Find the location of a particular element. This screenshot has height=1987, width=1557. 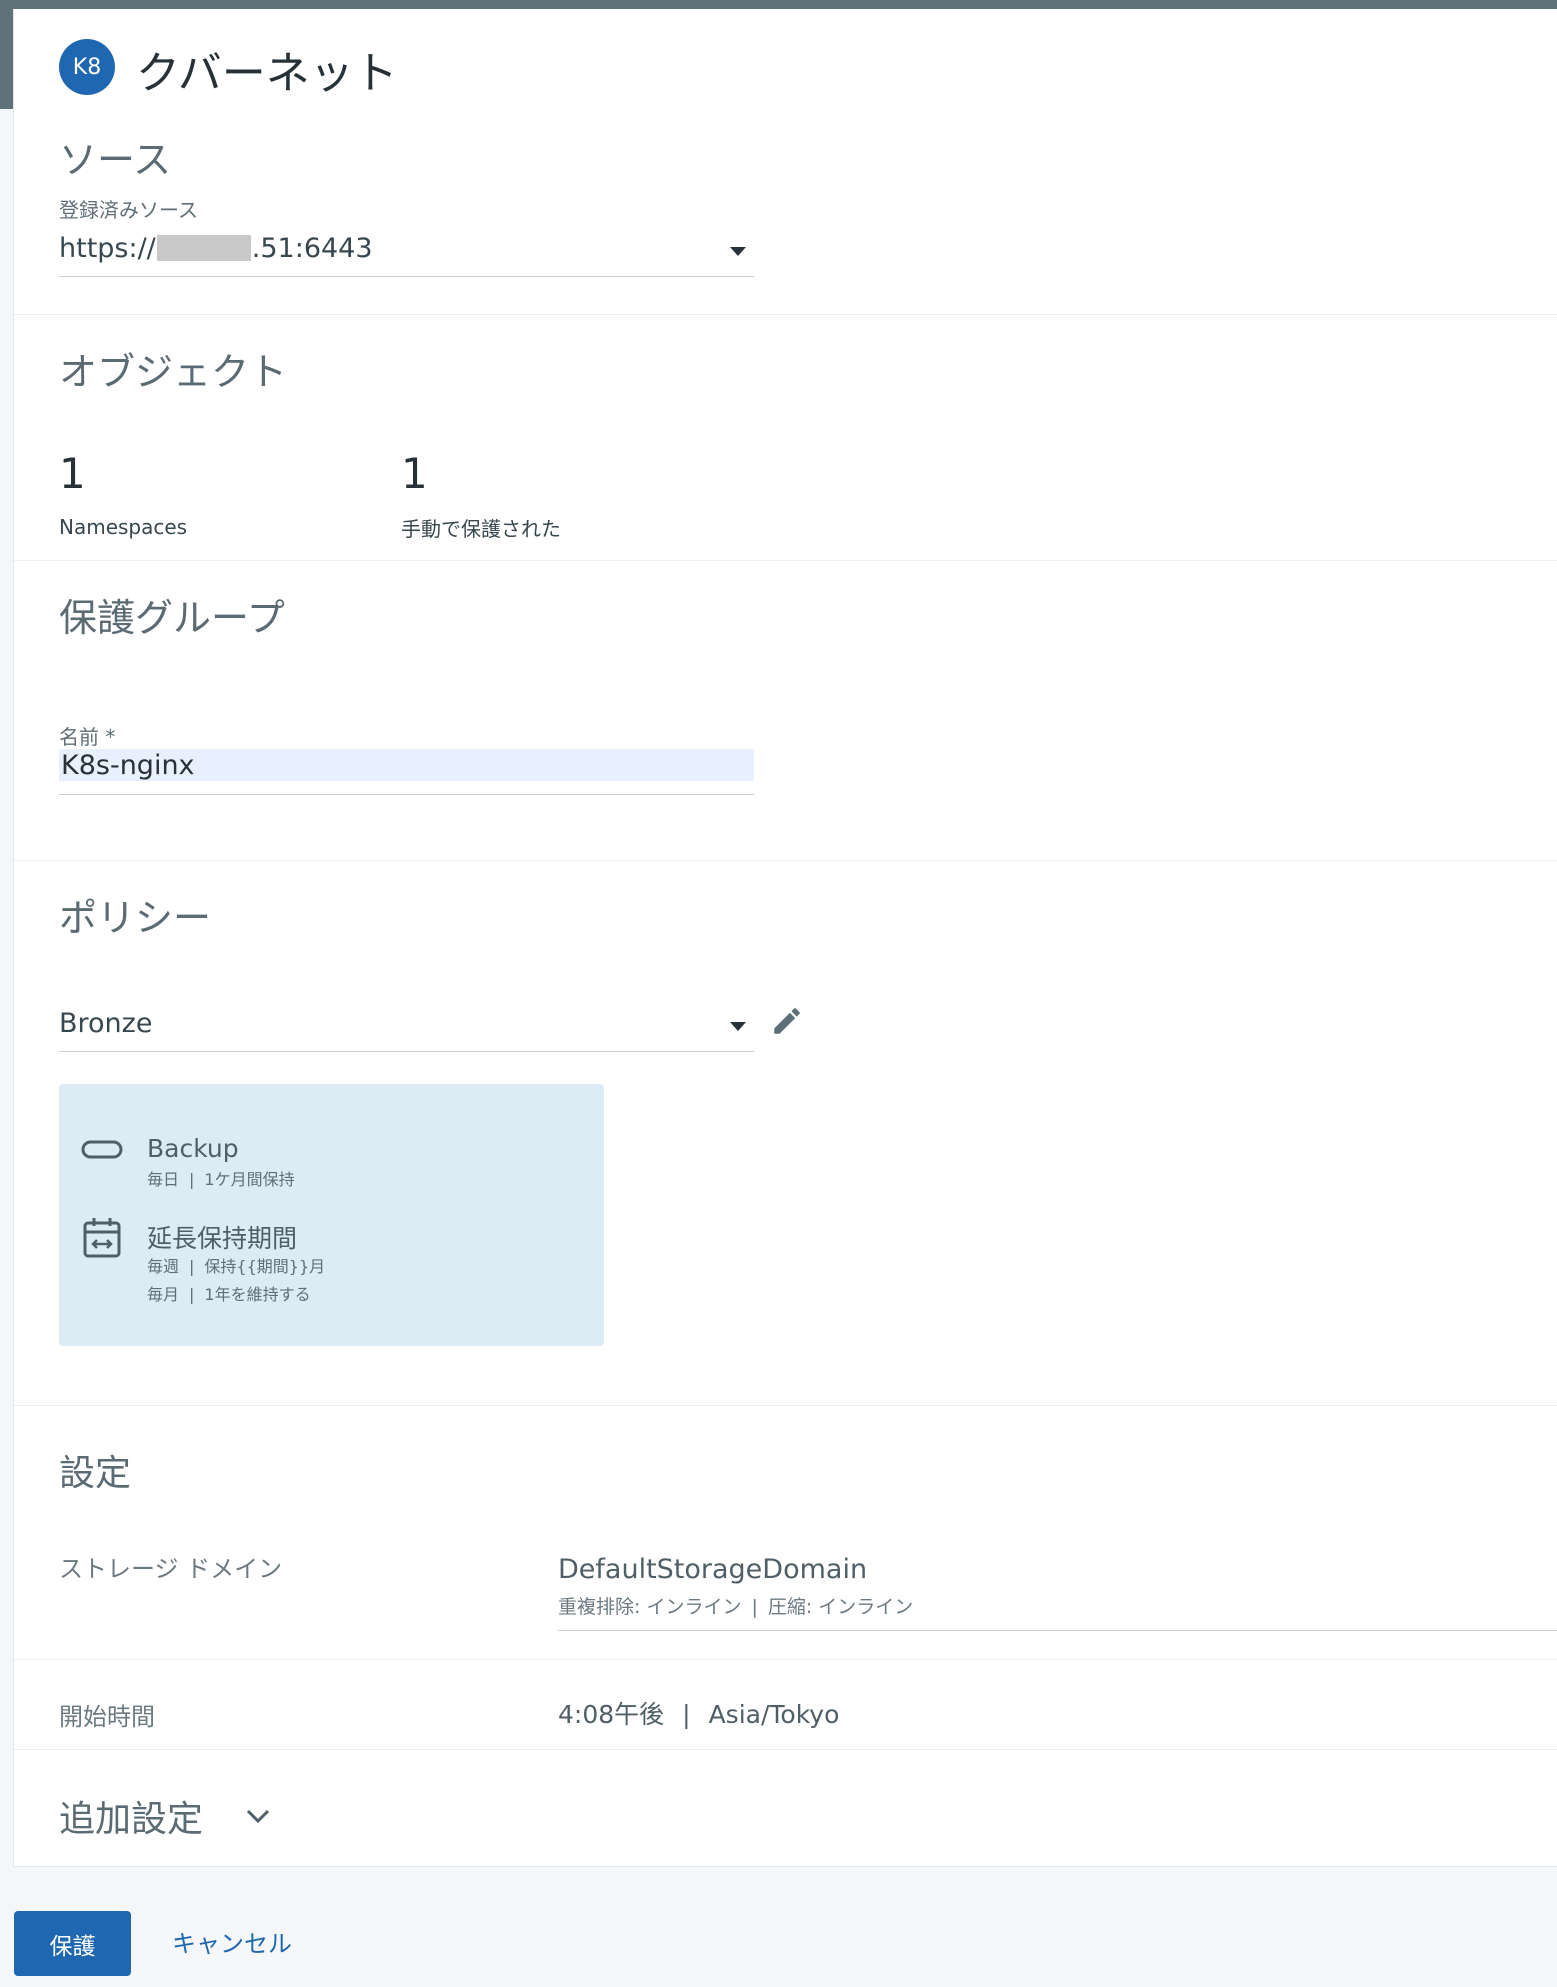

compression-setting: 圧縮: インライン is located at coordinates (840, 1607).